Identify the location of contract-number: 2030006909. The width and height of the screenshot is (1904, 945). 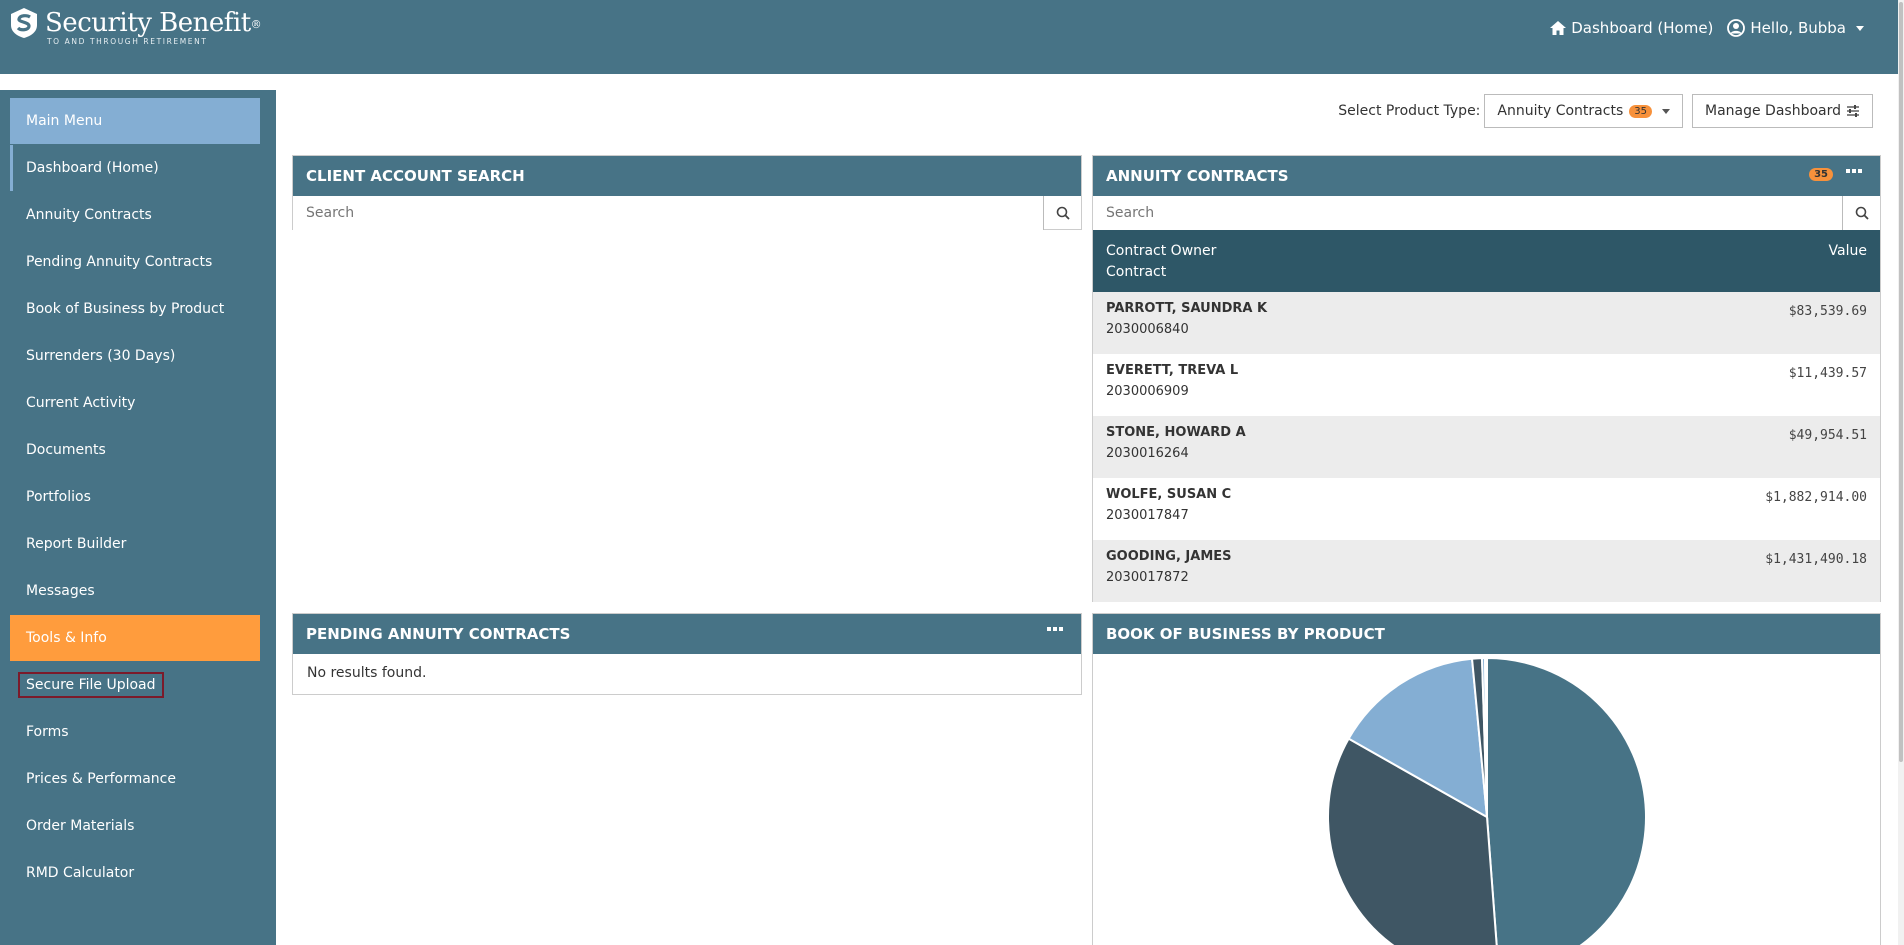
(1147, 391).